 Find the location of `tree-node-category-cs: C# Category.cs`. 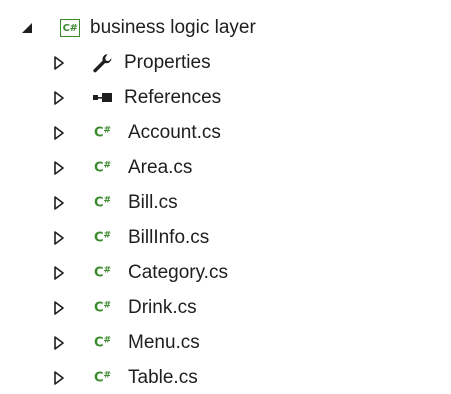

tree-node-category-cs: C# Category.cs is located at coordinates (225, 273).